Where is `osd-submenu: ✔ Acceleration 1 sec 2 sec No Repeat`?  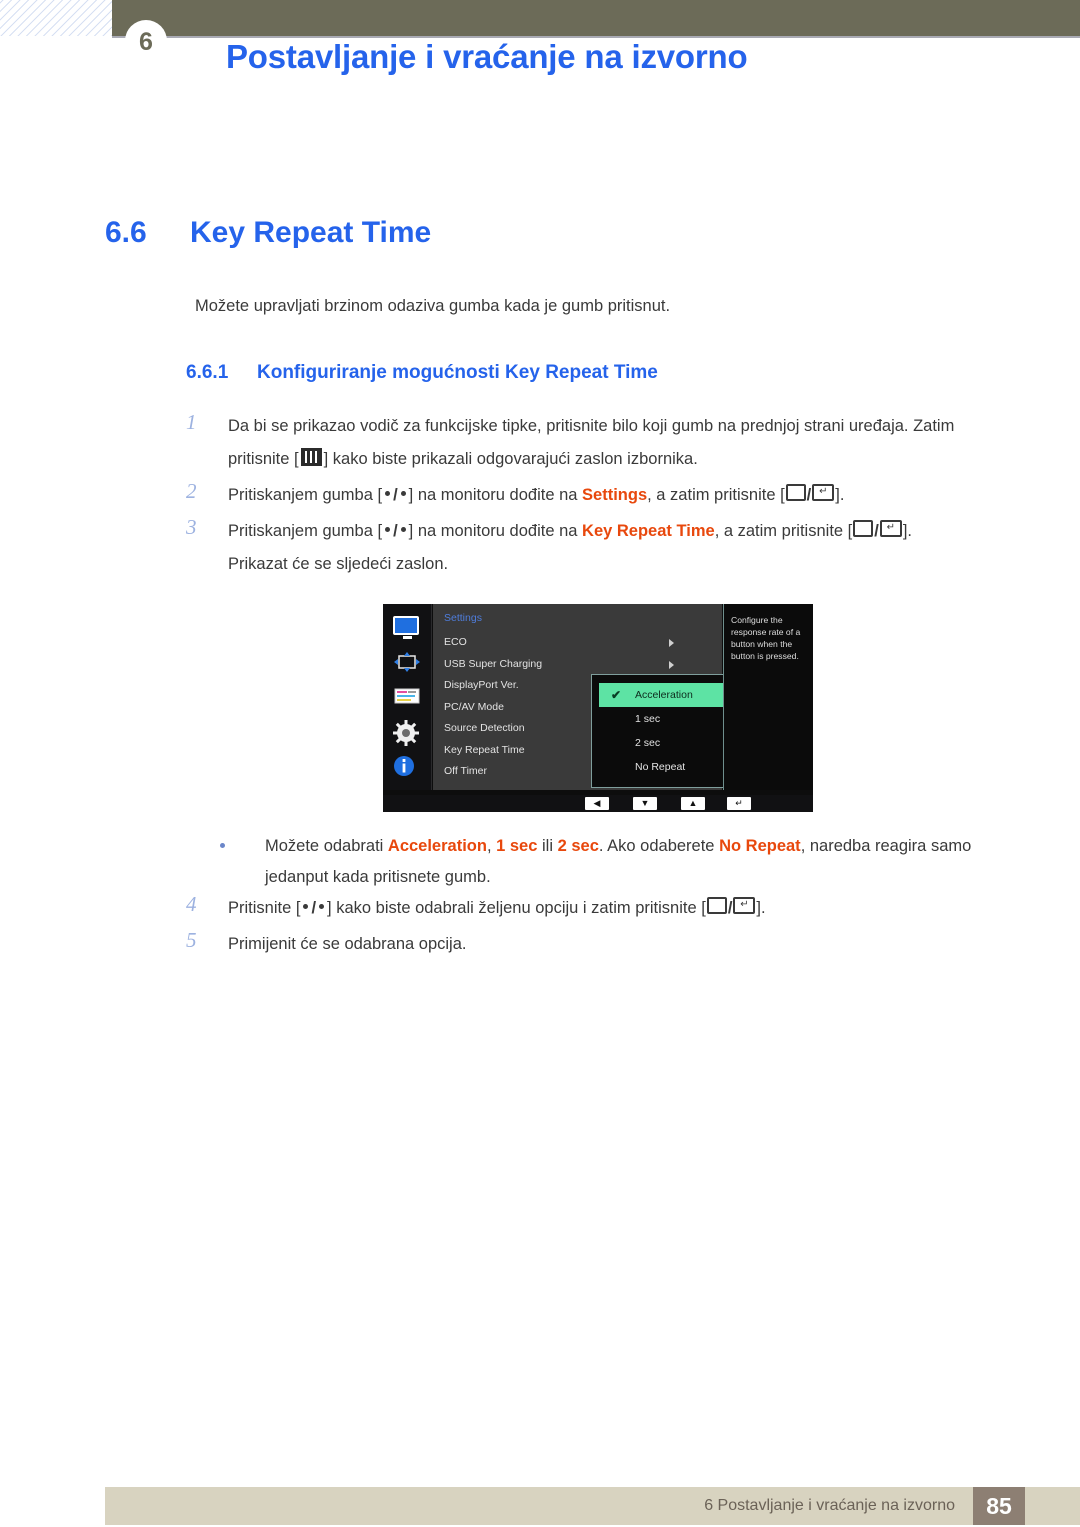 osd-submenu: ✔ Acceleration 1 sec 2 sec No Repeat is located at coordinates (663, 731).